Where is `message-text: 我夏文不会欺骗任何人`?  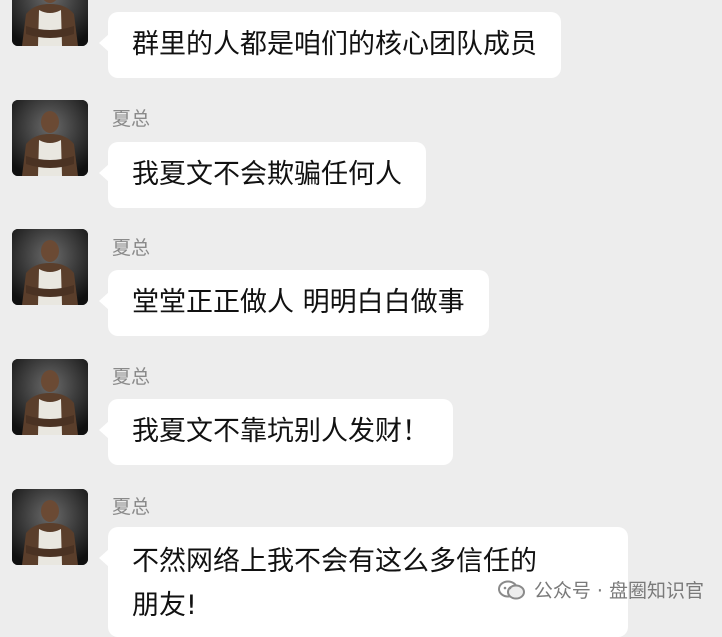
message-text: 我夏文不会欺骗任何人 is located at coordinates (267, 174).